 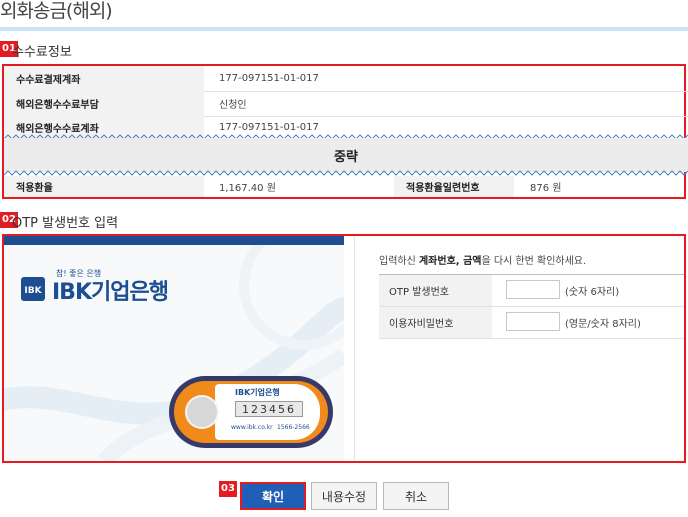 I want to click on table-row: 해외은행수수료부담 신청인, so click(x=346, y=104).